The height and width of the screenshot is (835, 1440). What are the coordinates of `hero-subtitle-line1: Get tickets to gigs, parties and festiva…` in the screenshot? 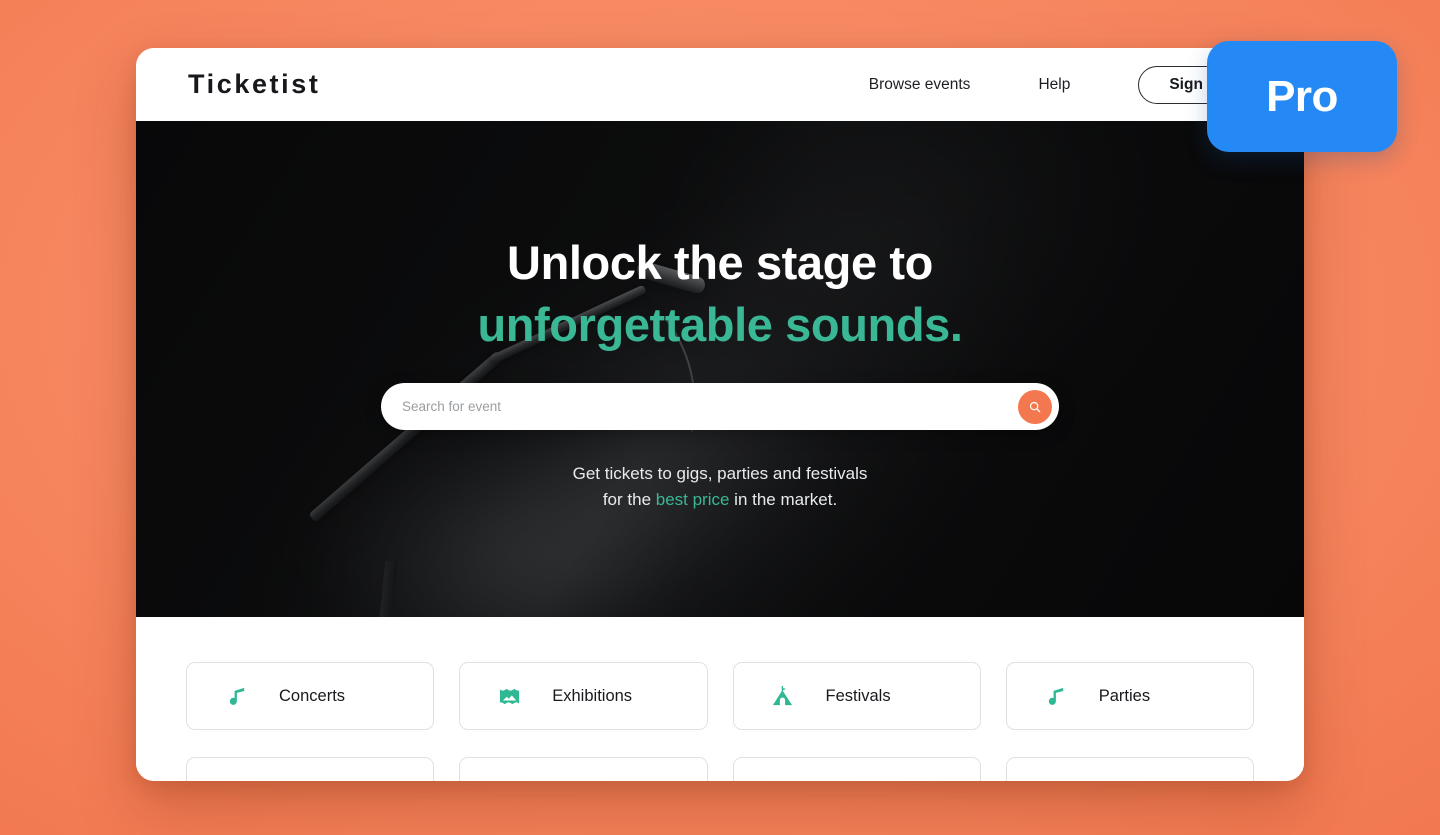 It's located at (720, 474).